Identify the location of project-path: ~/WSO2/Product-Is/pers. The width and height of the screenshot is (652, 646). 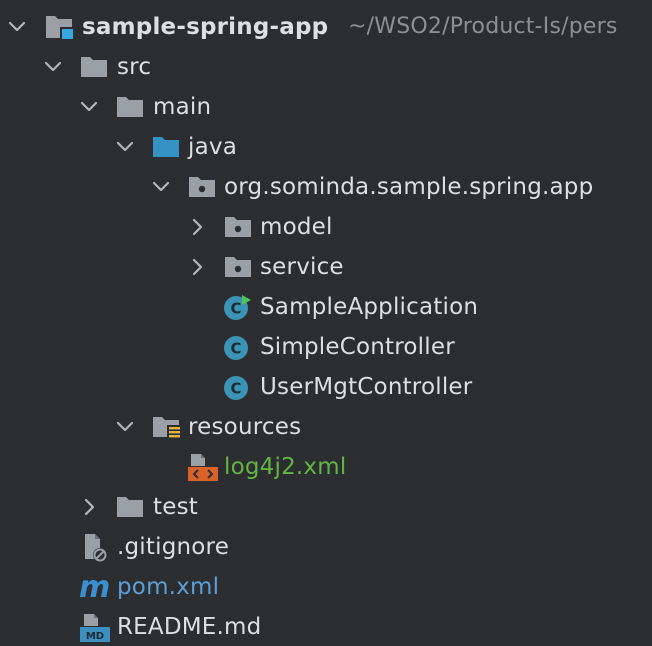
(483, 26).